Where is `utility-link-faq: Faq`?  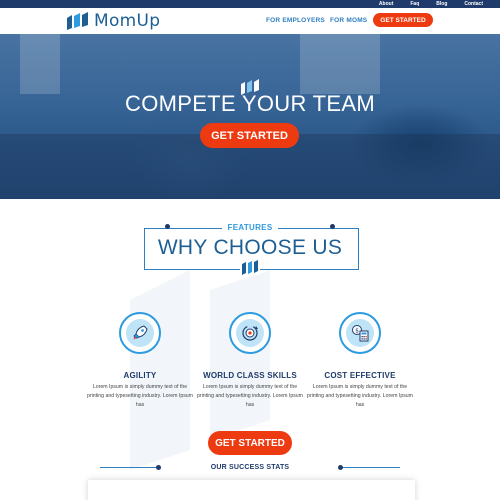 utility-link-faq: Faq is located at coordinates (414, 4).